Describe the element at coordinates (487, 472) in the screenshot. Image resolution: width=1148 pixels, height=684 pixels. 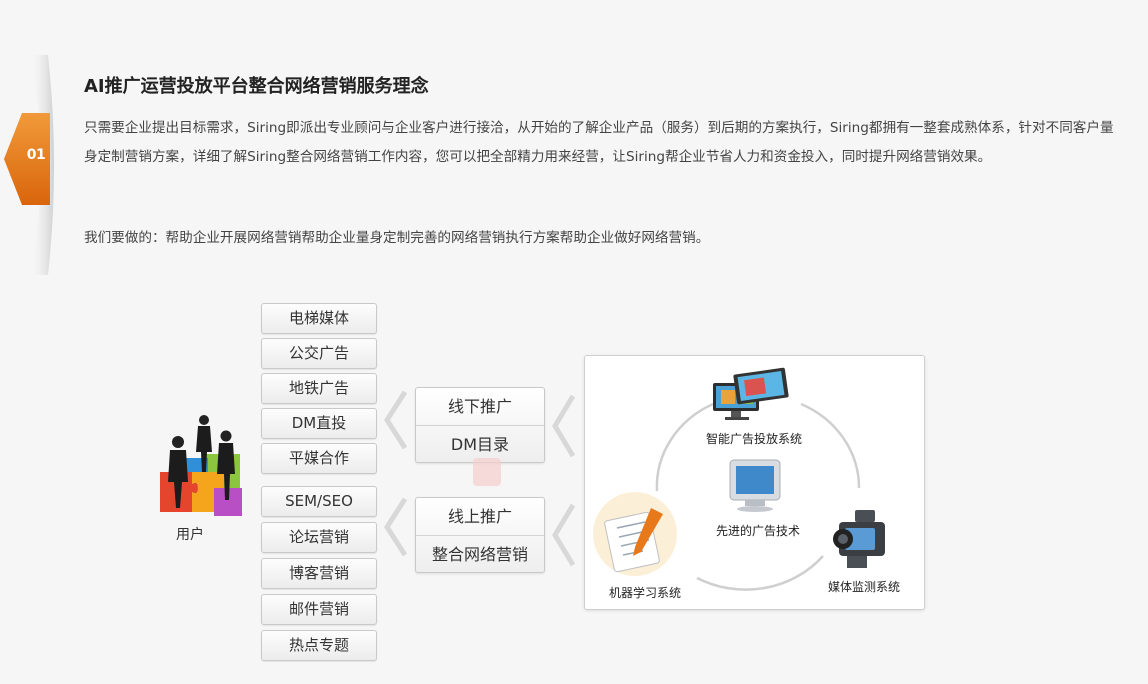
I see `watermark-search-icon` at that location.